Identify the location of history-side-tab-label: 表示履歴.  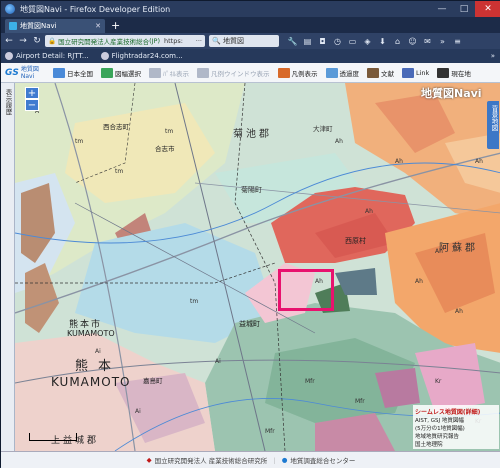
(8, 102).